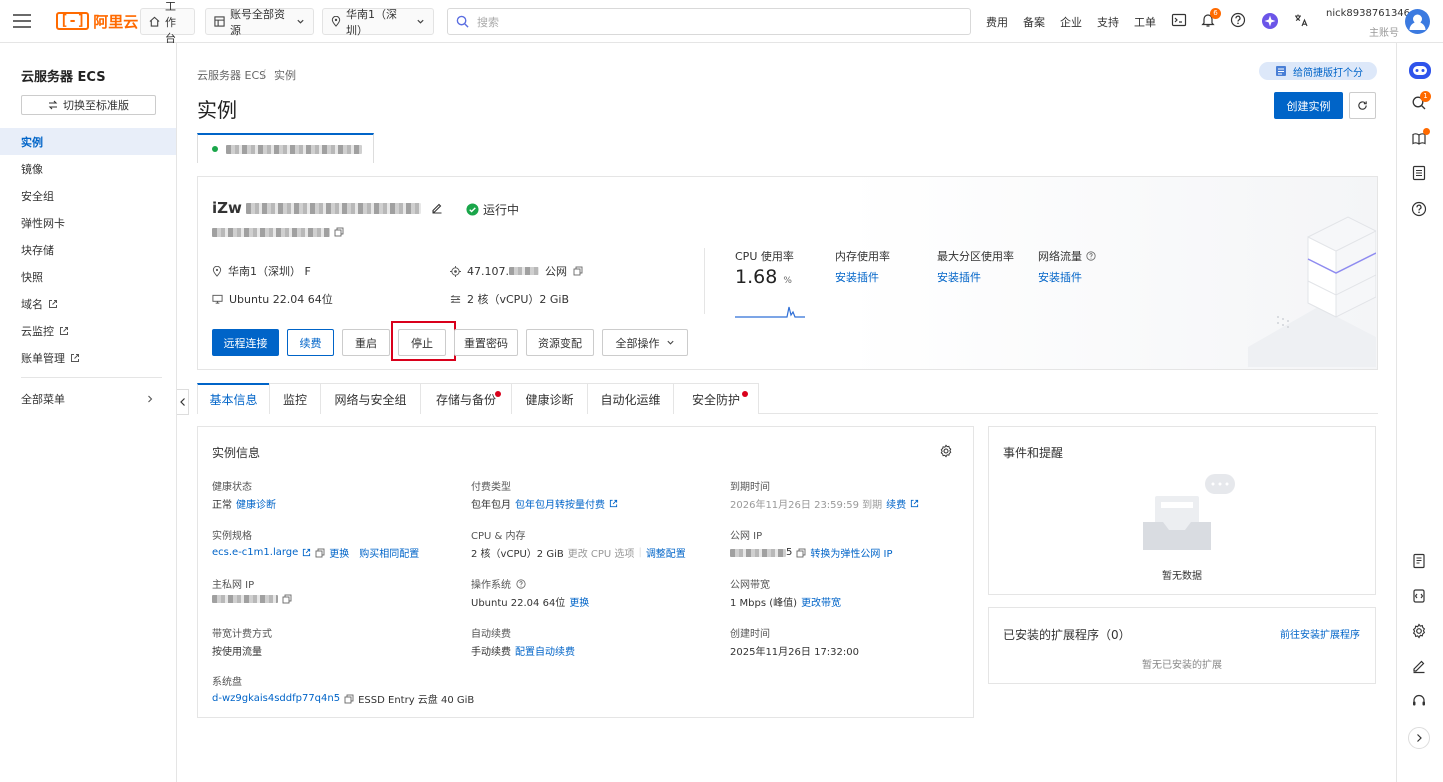 This screenshot has width=1443, height=782. What do you see at coordinates (1034, 22) in the screenshot?
I see `nav-link-icp: 备案` at bounding box center [1034, 22].